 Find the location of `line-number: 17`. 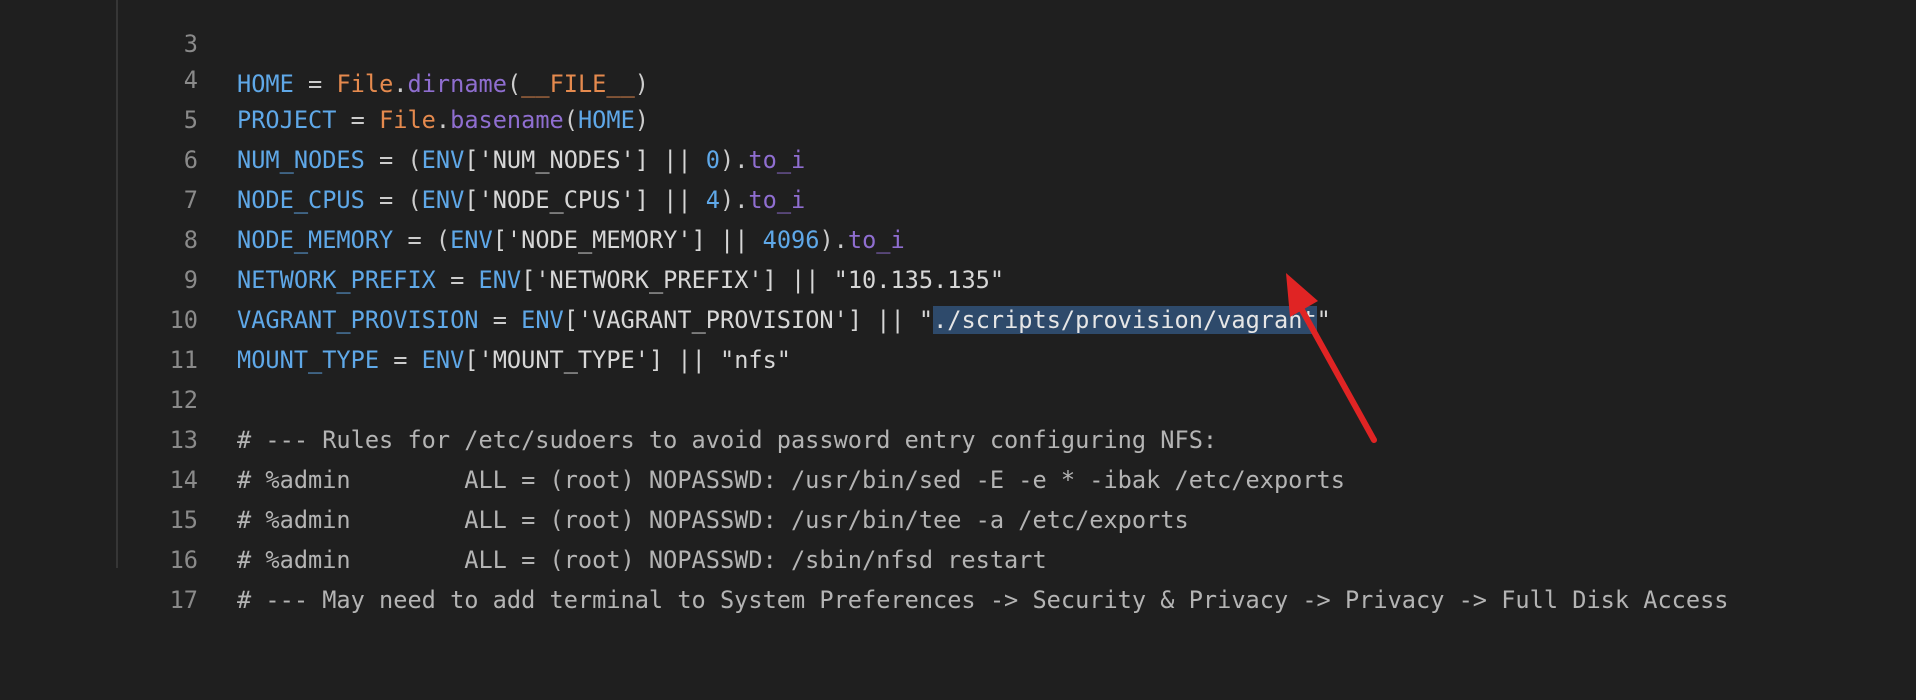

line-number: 17 is located at coordinates (183, 600).